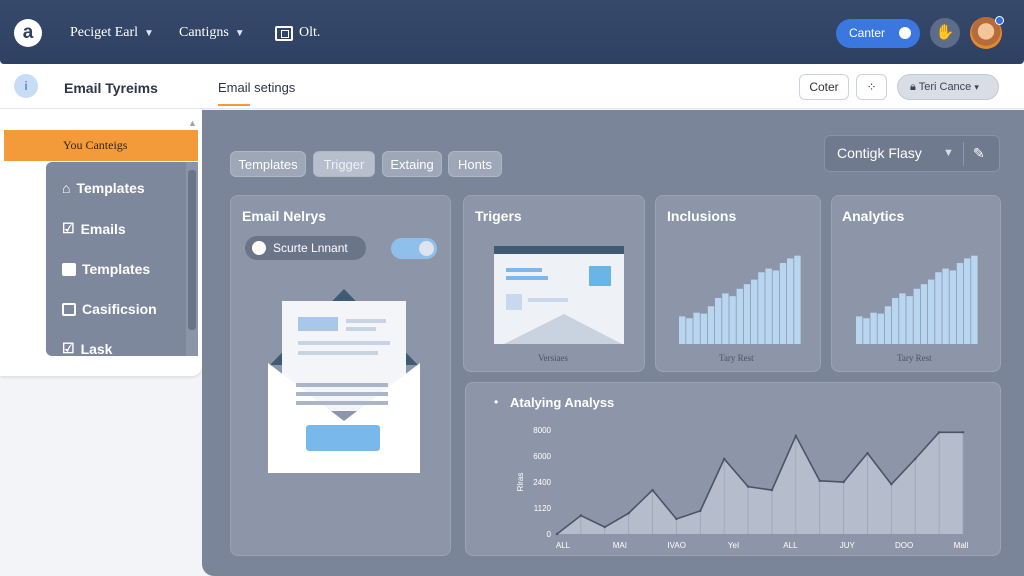  Describe the element at coordinates (297, 33) in the screenshot. I see `nav-menu-other: Olt.` at that location.